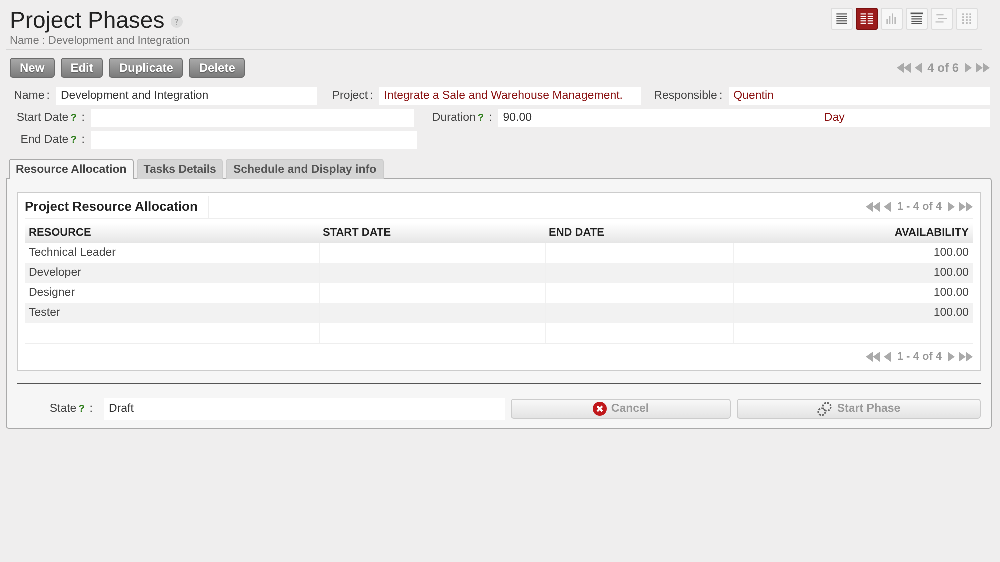  I want to click on gears-icon, so click(825, 409).